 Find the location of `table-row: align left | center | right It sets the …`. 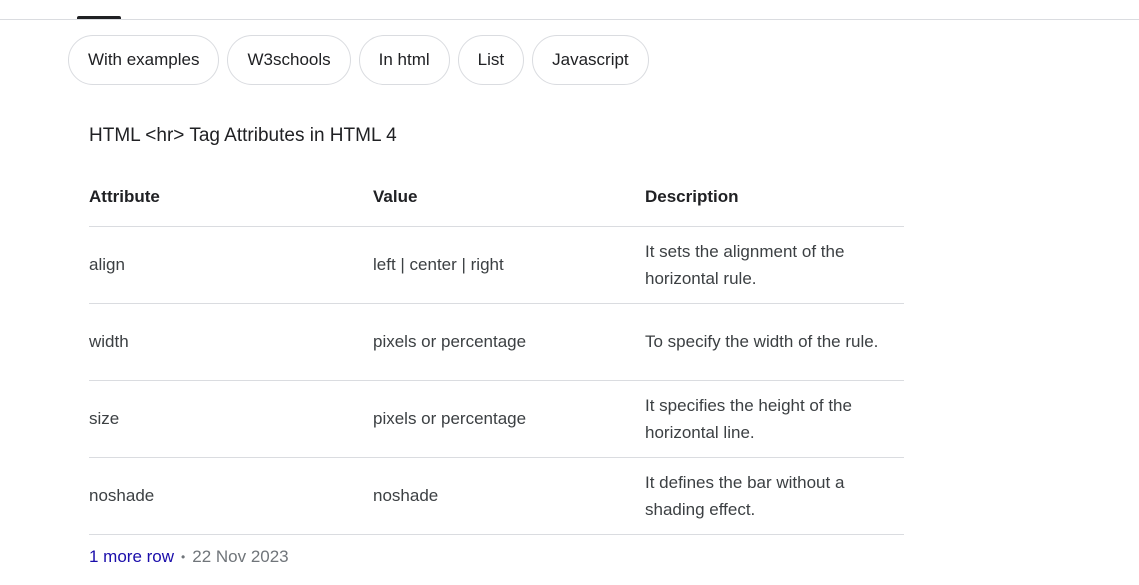

table-row: align left | center | right It sets the … is located at coordinates (496, 265).